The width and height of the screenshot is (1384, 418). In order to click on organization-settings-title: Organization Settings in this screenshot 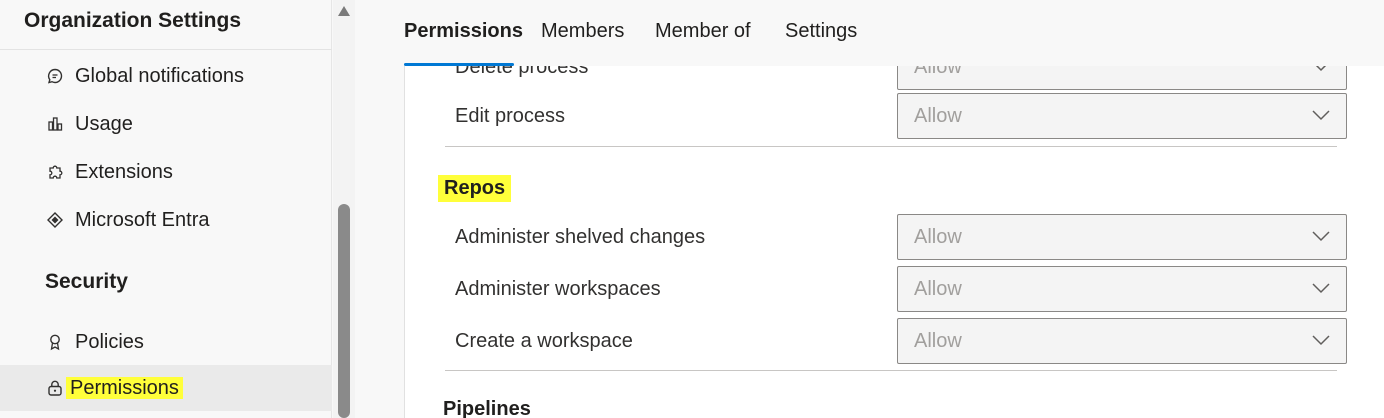, I will do `click(133, 20)`.